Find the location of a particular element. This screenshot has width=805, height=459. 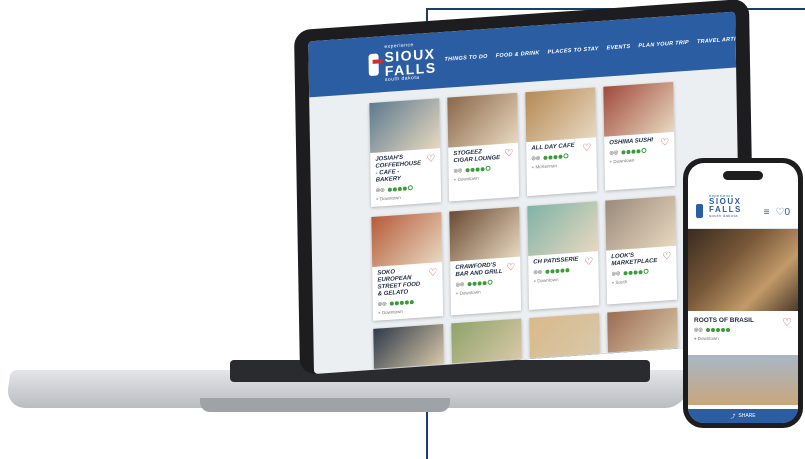

phone-card: ROOTS OF BRASIL ♡ ◎◎ ⌖ Downtown is located at coordinates (743, 329).